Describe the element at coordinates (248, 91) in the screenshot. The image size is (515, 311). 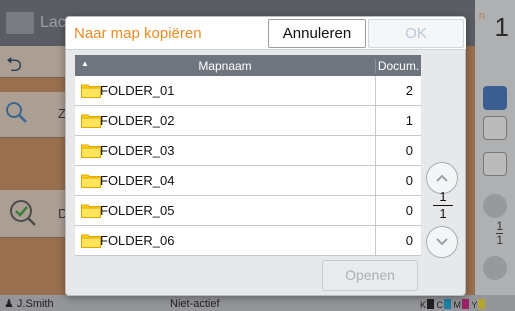
I see `table-row: FOLDER_01 2` at that location.